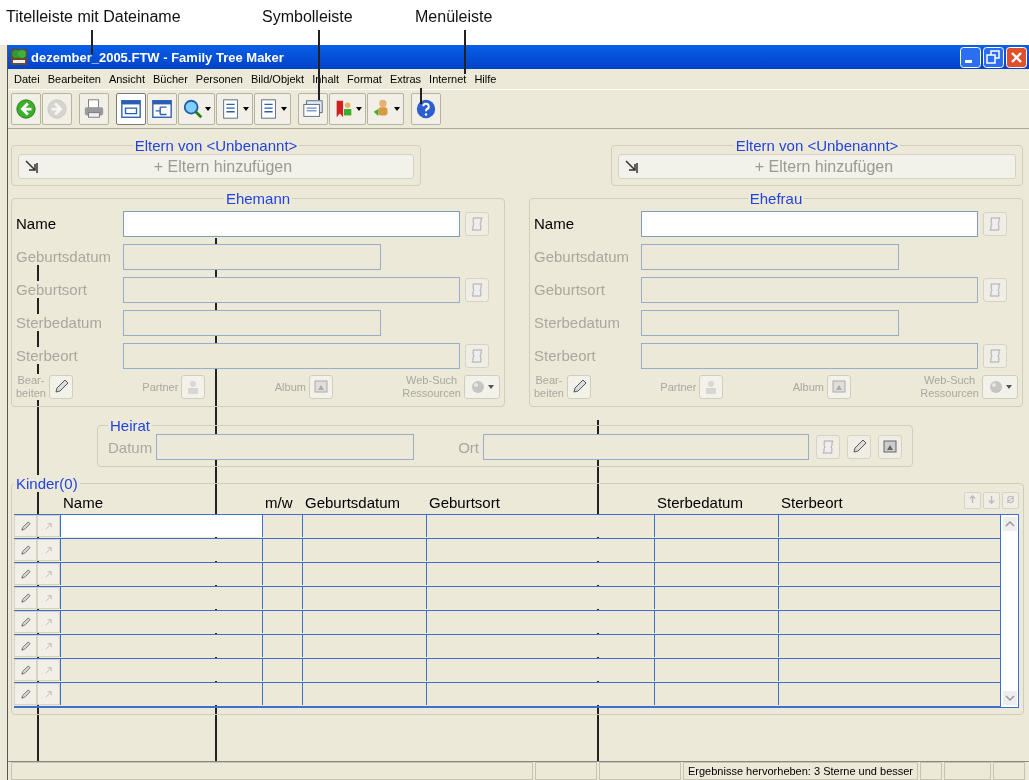  Describe the element at coordinates (279, 502) in the screenshot. I see `column-header: m/w` at that location.